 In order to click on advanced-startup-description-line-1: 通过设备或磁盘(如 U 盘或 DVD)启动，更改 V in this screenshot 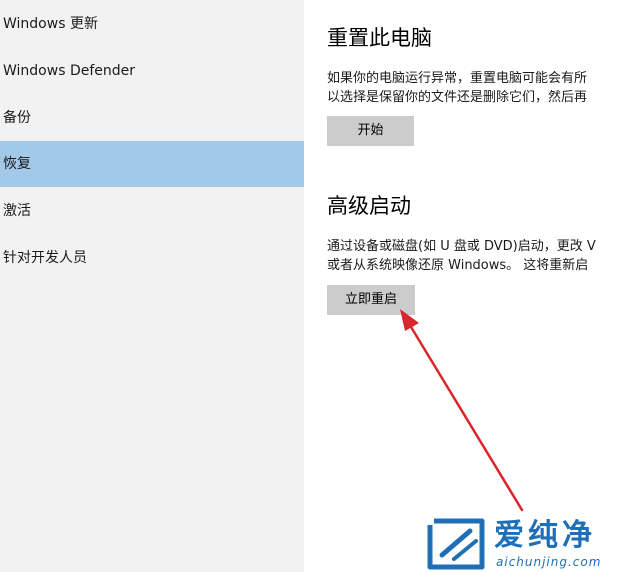, I will do `click(461, 246)`.